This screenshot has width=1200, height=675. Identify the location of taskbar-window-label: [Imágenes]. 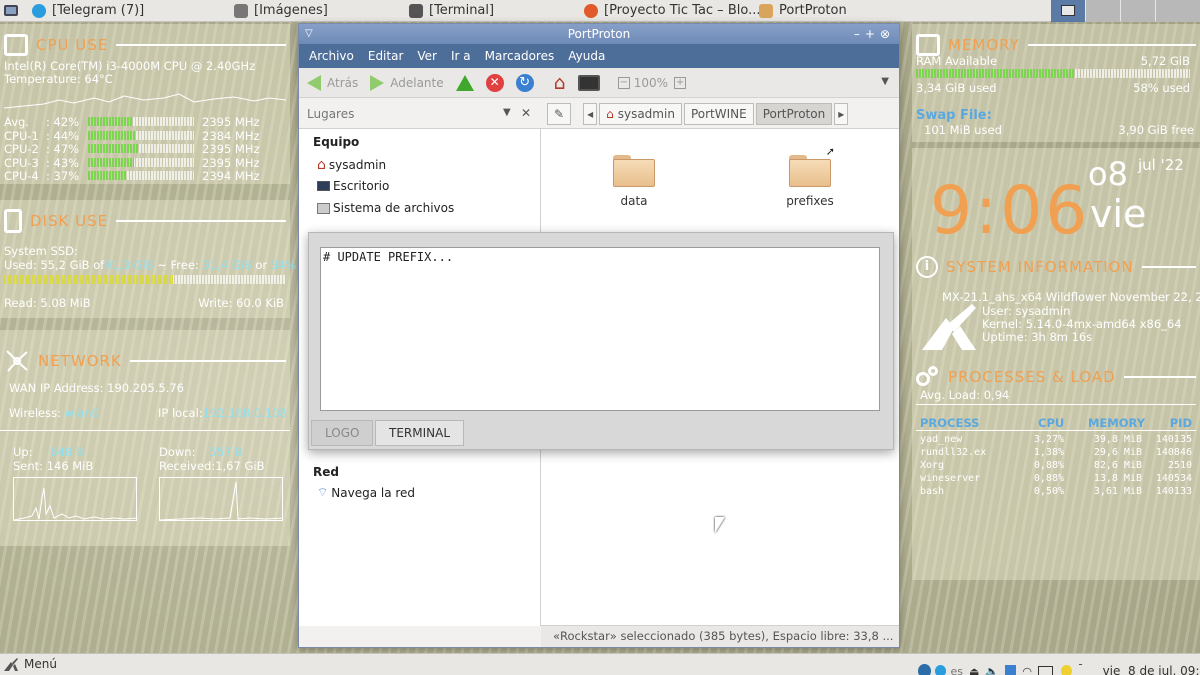
(291, 10).